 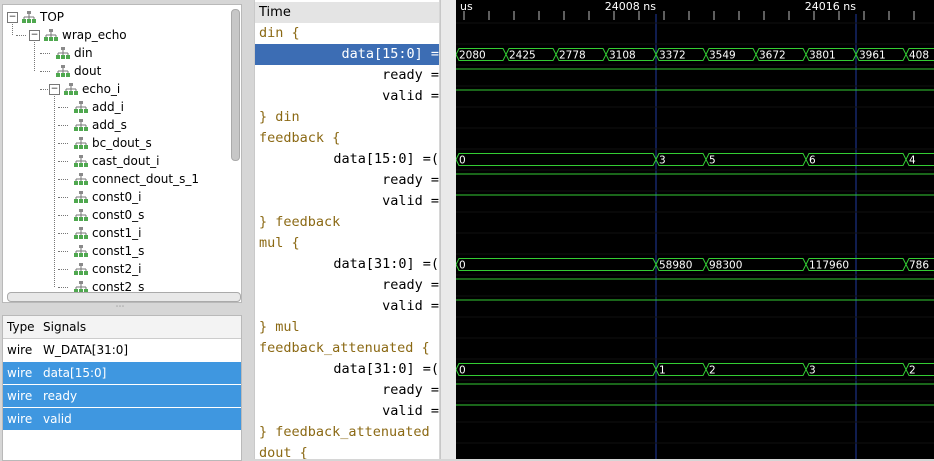 I want to click on tree-node: TOP, so click(x=42, y=17).